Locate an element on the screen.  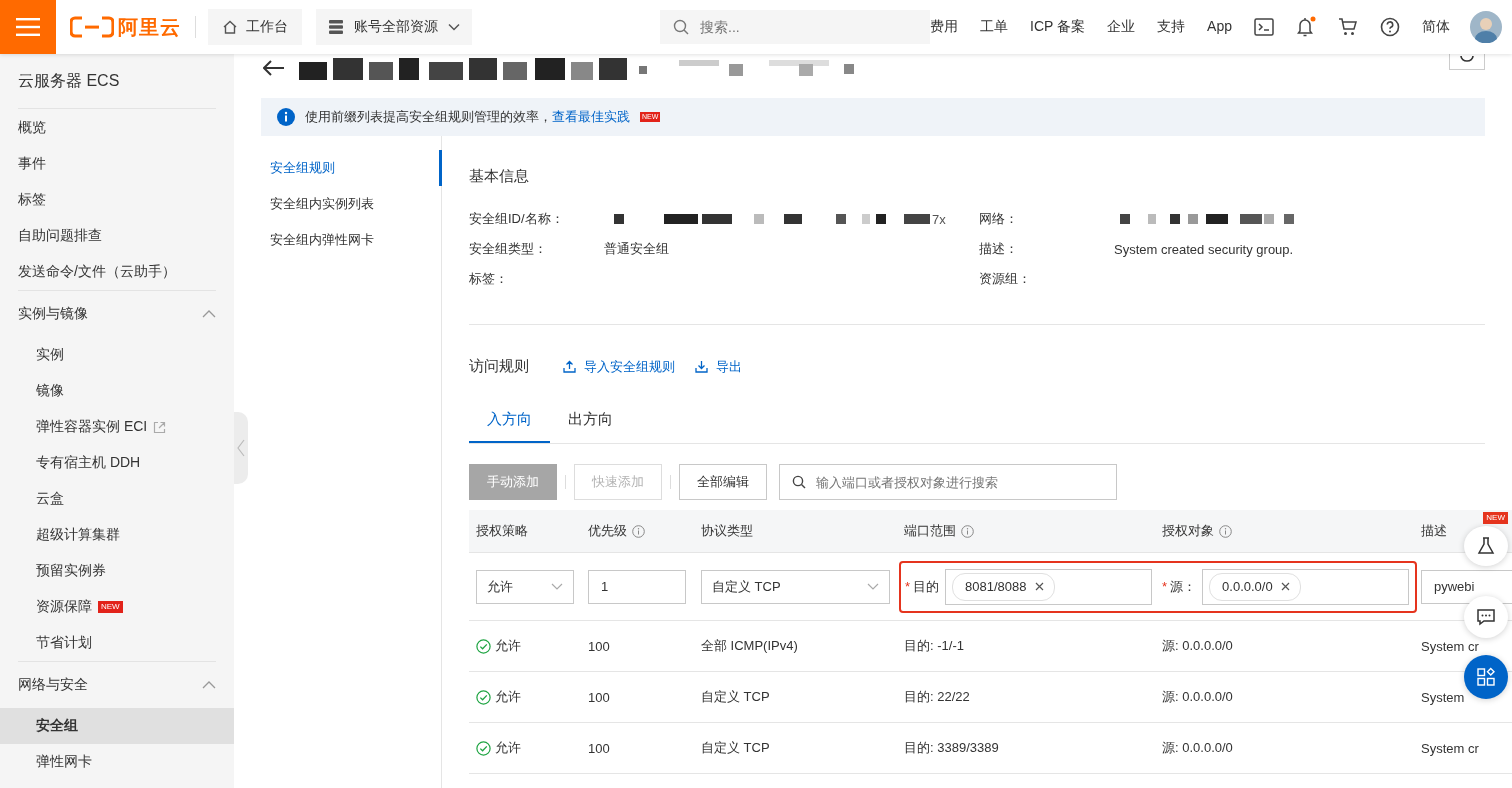
field-label: 标签： is located at coordinates (489, 279).